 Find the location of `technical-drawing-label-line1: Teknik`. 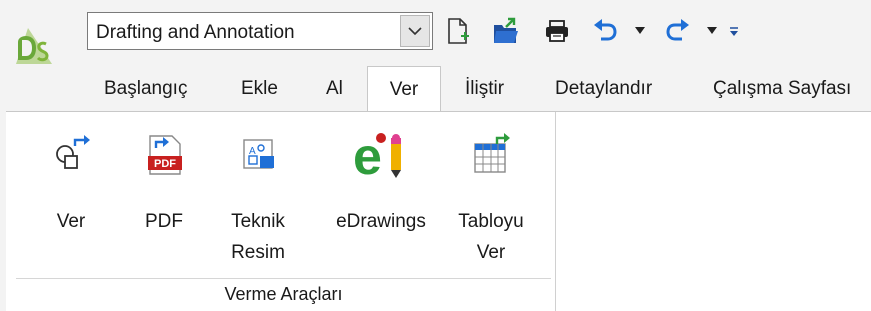

technical-drawing-label-line1: Teknik is located at coordinates (258, 221).